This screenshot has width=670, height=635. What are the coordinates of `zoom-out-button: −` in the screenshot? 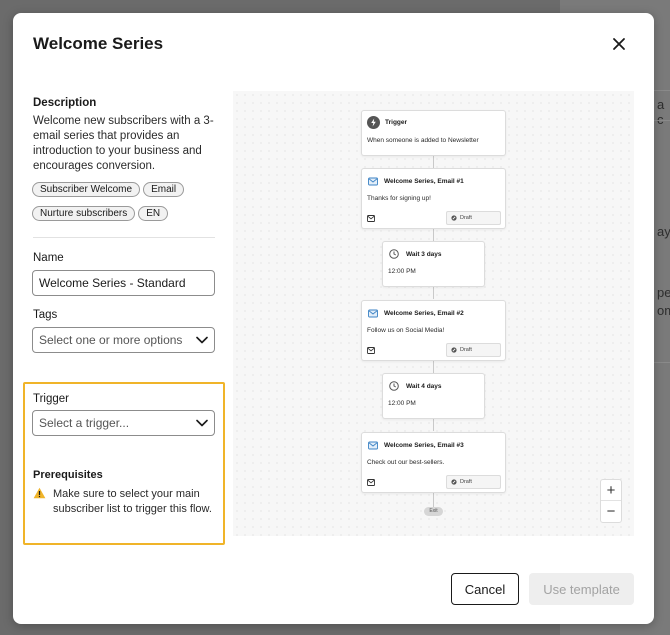 It's located at (611, 511).